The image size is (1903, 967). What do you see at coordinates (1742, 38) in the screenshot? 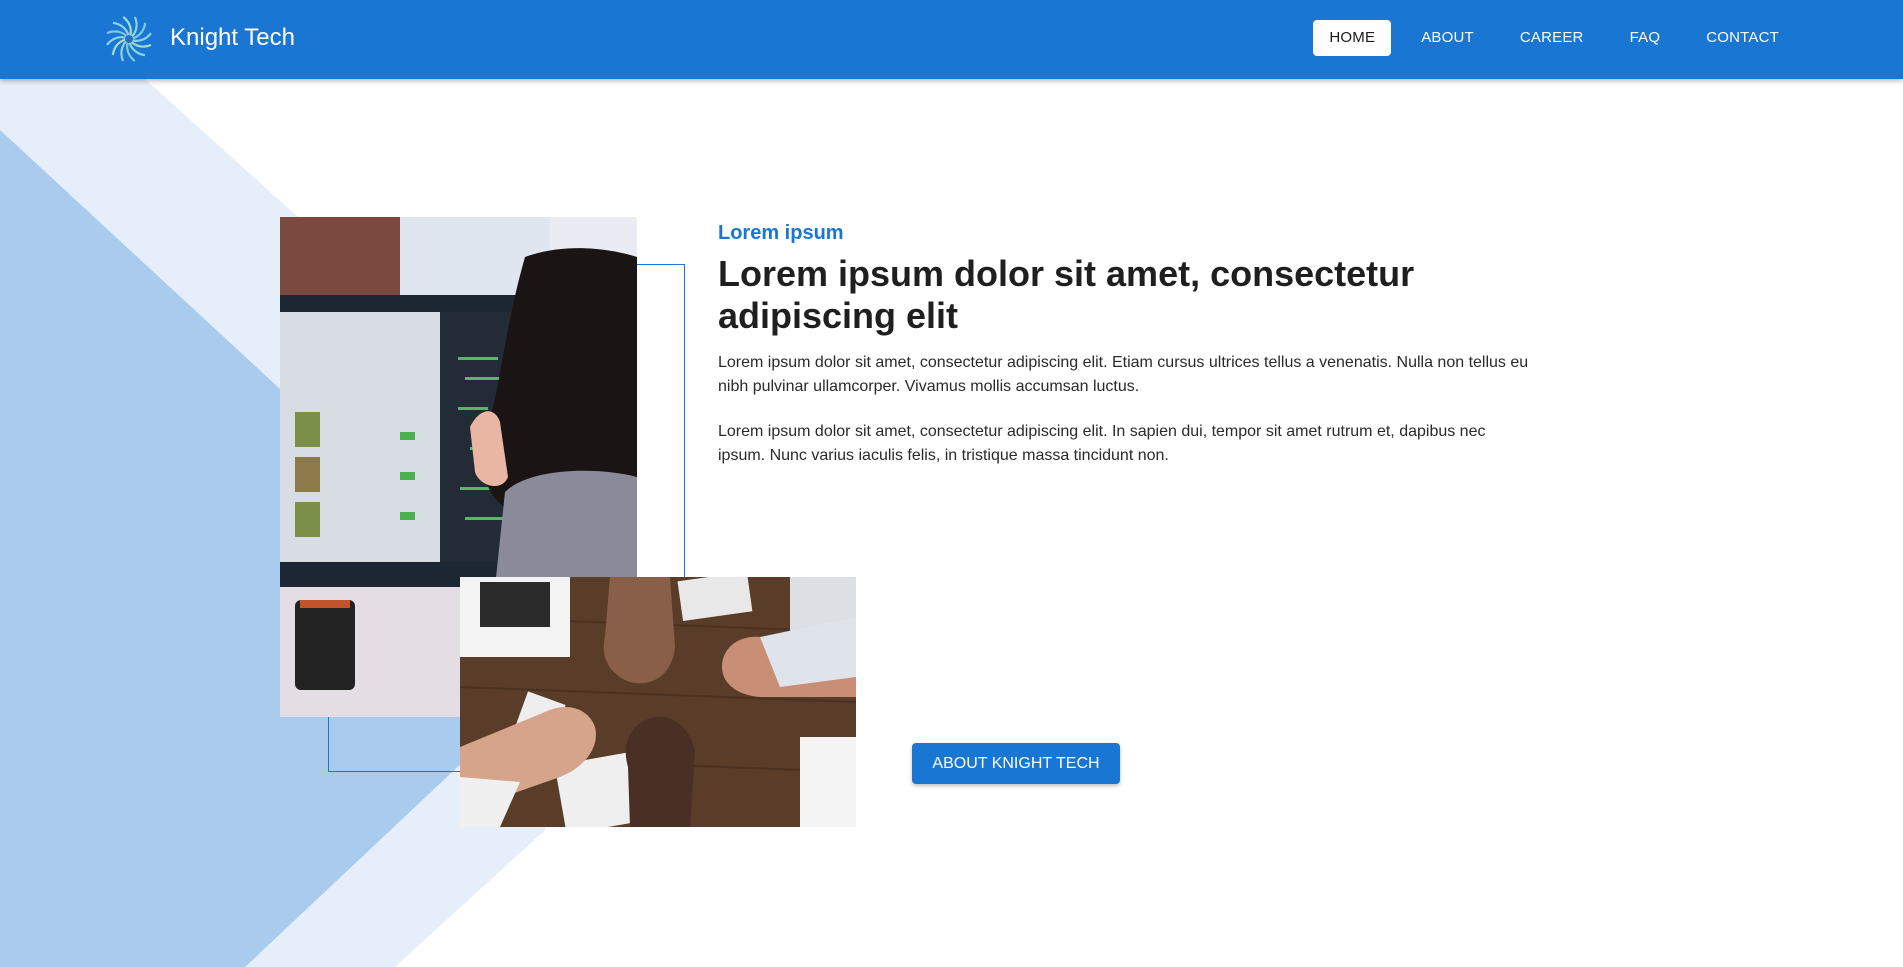
I see `nav-contact: CONTACT` at bounding box center [1742, 38].